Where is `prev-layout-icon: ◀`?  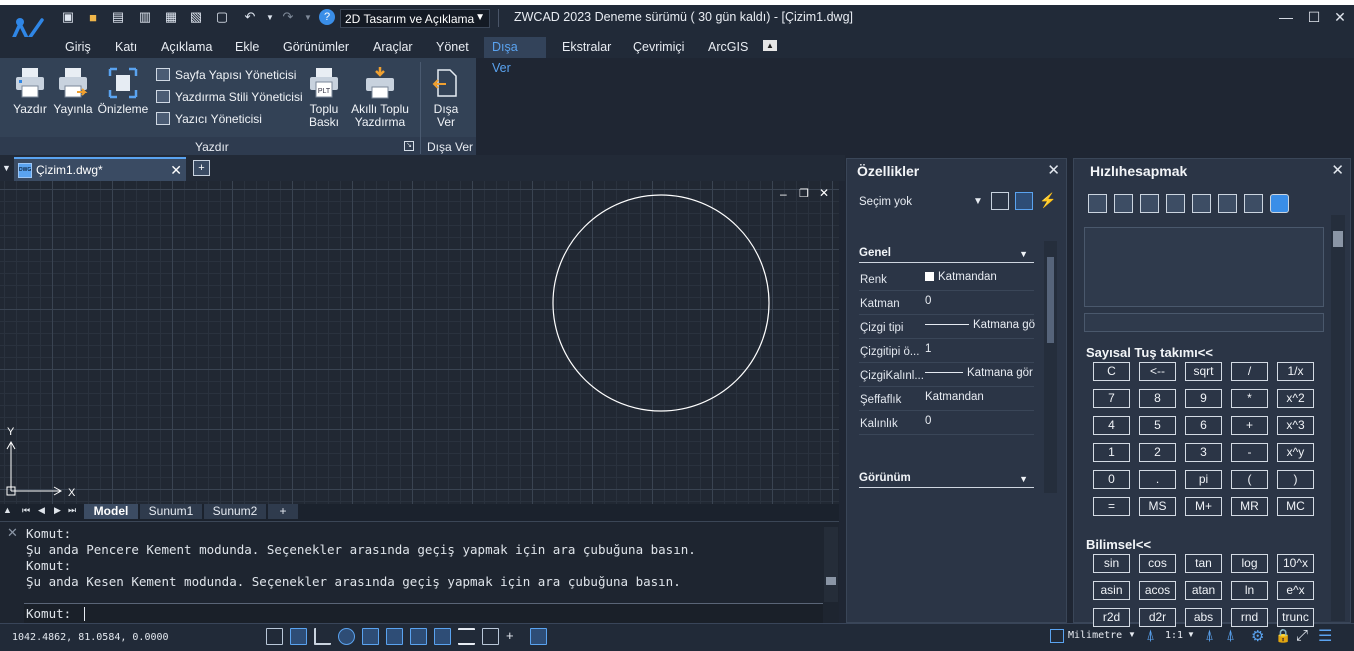 prev-layout-icon: ◀ is located at coordinates (41, 510).